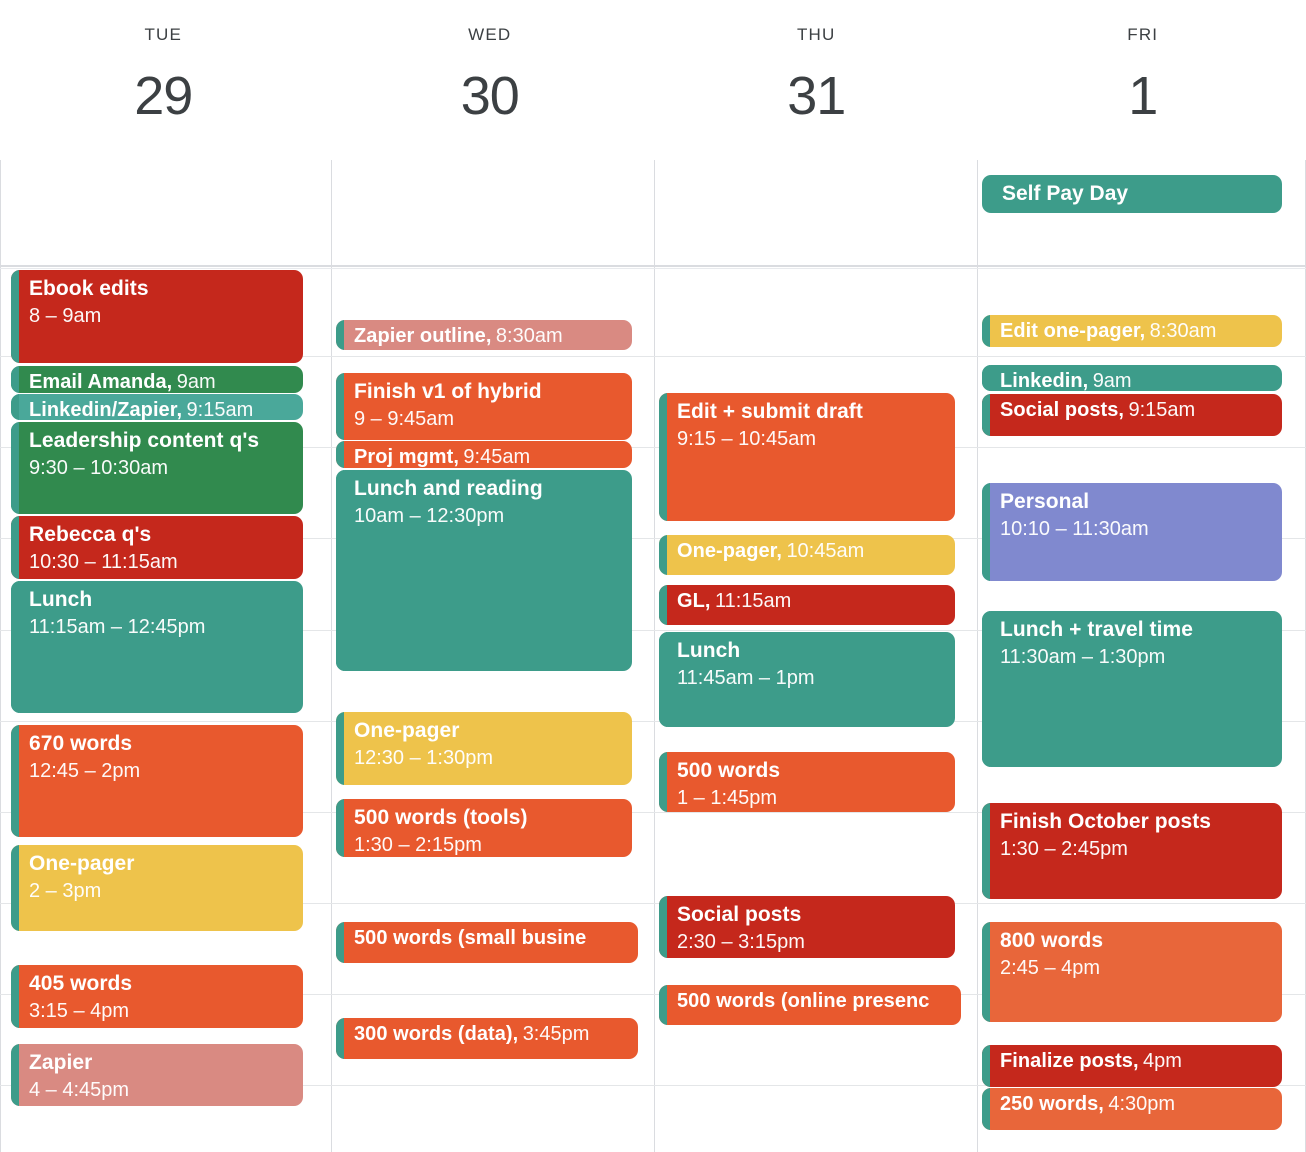 This screenshot has height=1152, width=1306. What do you see at coordinates (79, 1090) in the screenshot?
I see `event-time: 4 – 4:45pm` at bounding box center [79, 1090].